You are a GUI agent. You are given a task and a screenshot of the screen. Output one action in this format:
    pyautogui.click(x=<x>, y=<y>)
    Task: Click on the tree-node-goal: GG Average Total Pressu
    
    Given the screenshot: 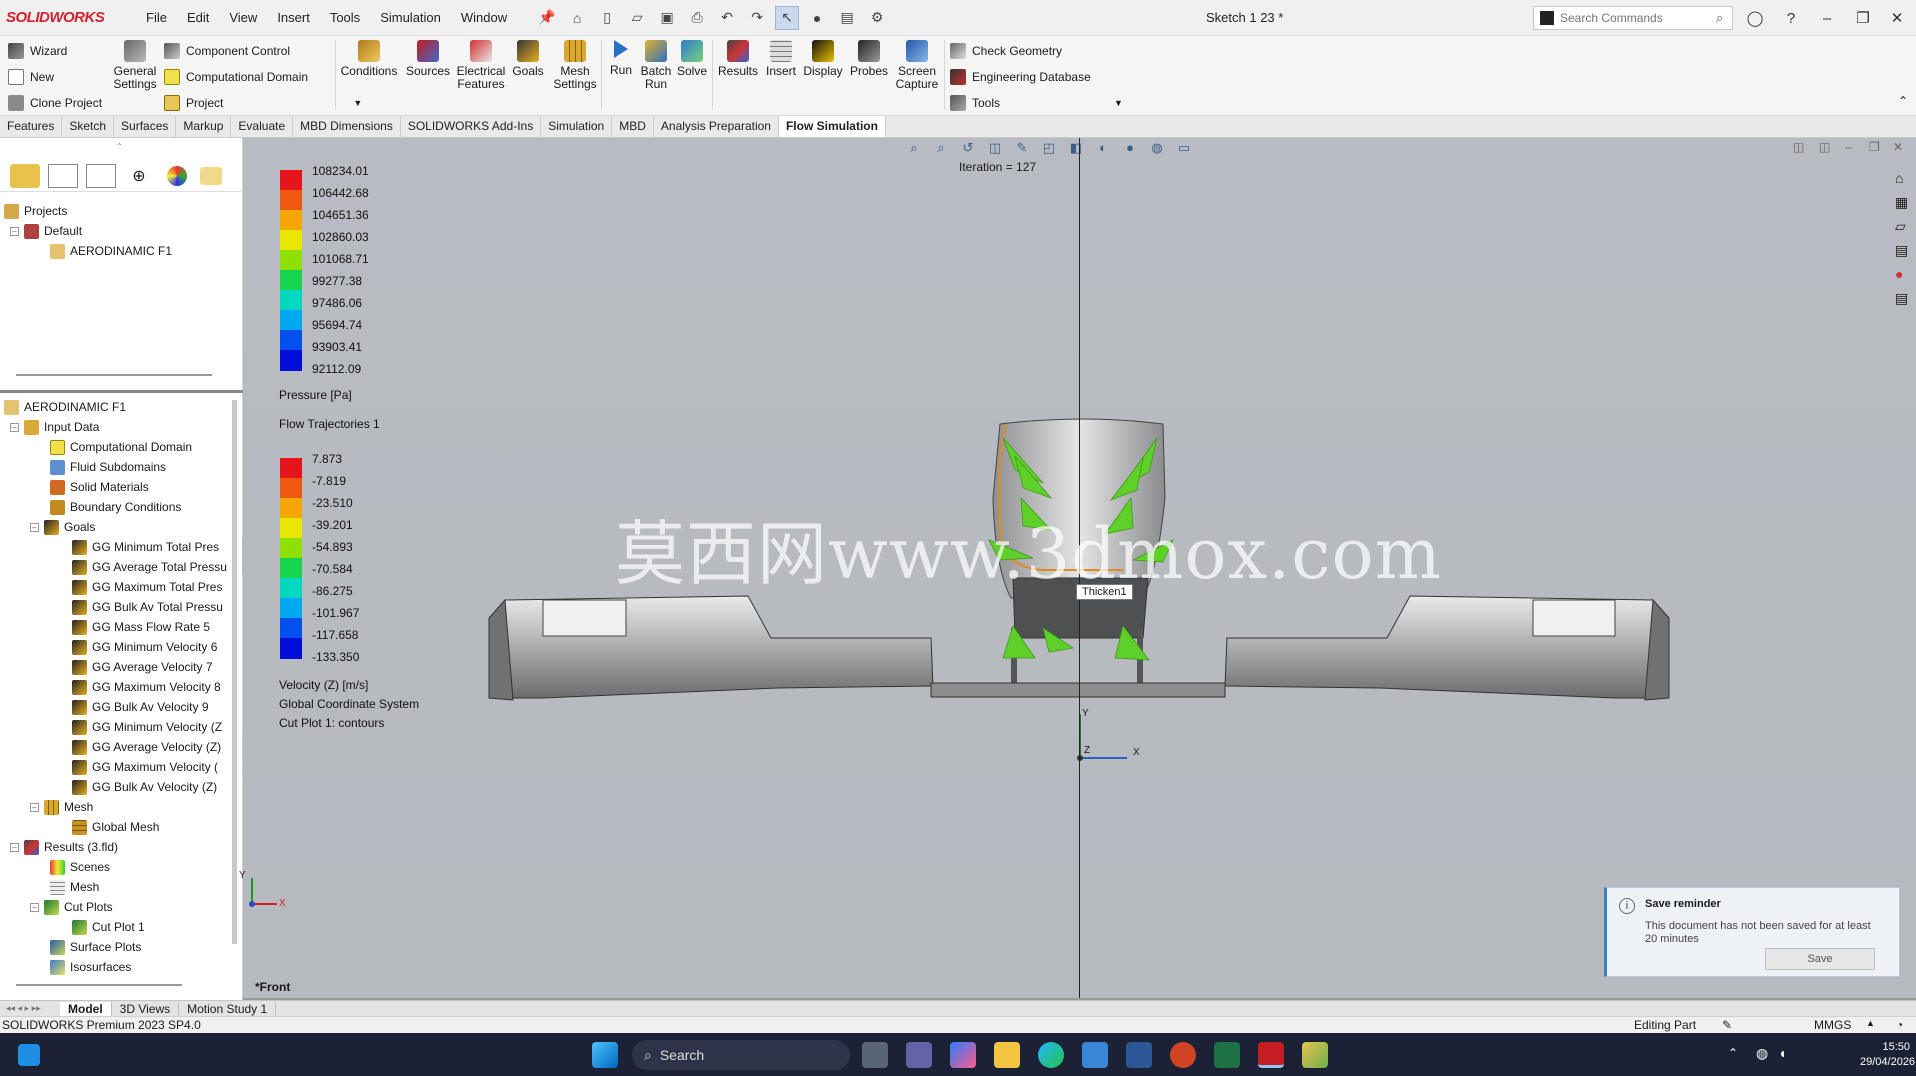 What is the action you would take?
    pyautogui.click(x=149, y=567)
    